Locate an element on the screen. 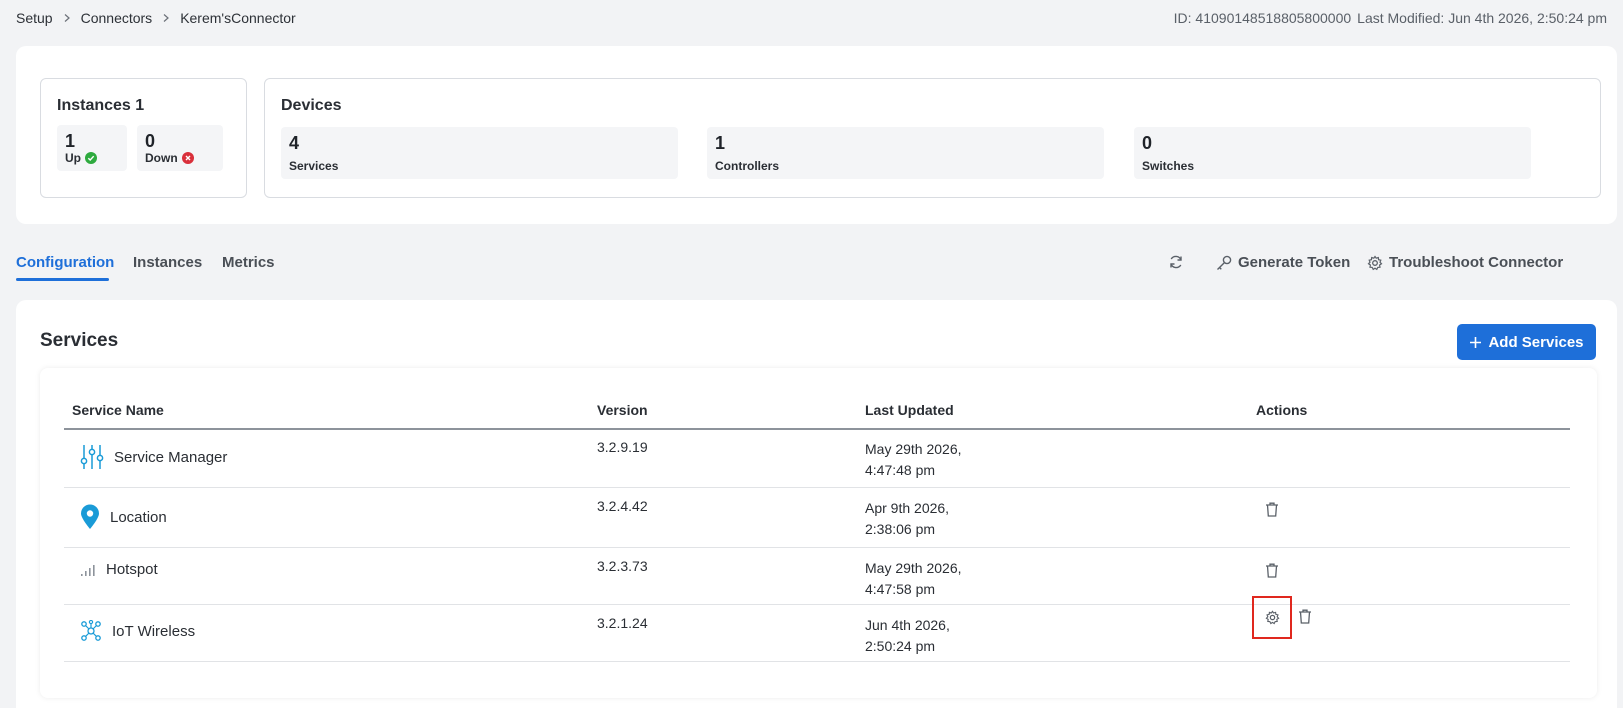 This screenshot has height=708, width=1623. time-line: 4:47:58 pm is located at coordinates (900, 589).